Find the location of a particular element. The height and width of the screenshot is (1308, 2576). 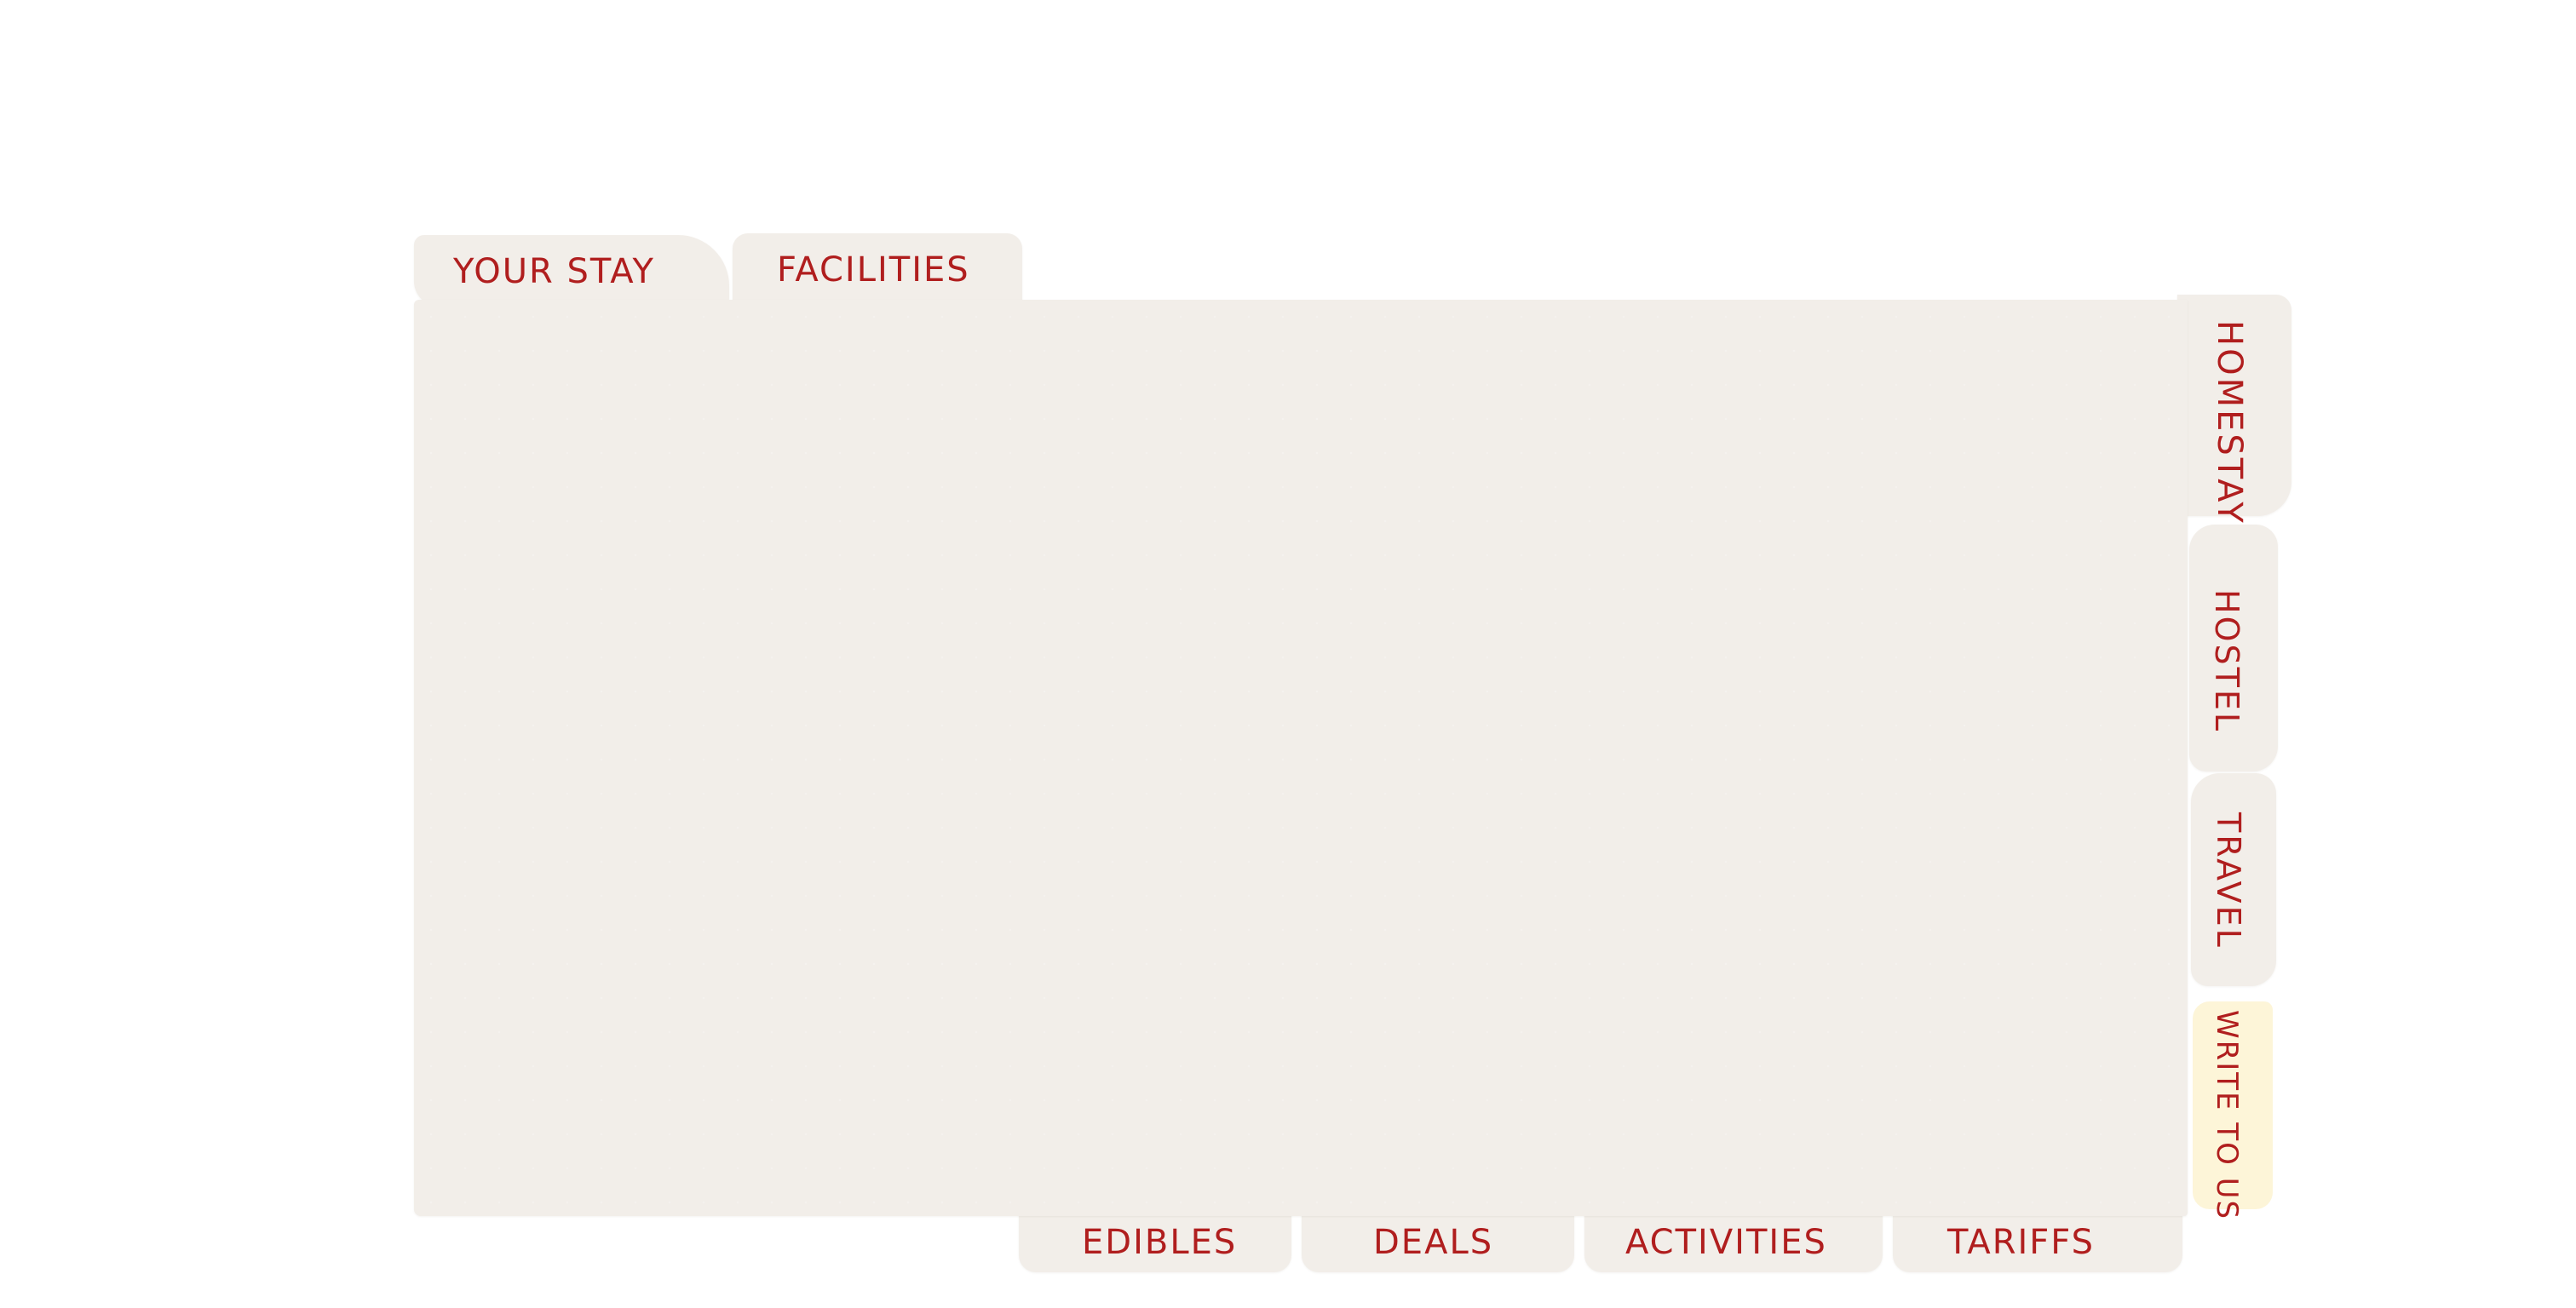

tab-activities-label: ACTIVITIES is located at coordinates (1726, 1243).